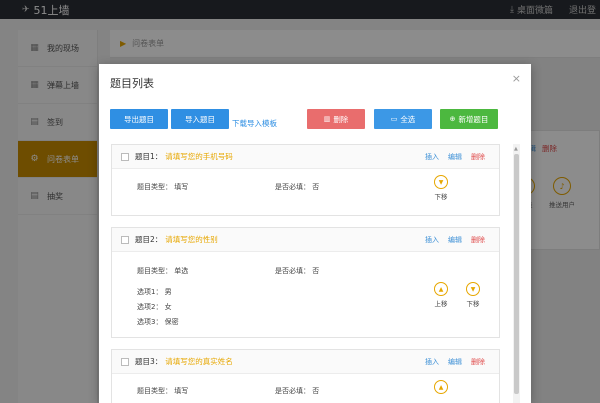 The image size is (600, 403). I want to click on modal-title: 题目列表, so click(132, 83).